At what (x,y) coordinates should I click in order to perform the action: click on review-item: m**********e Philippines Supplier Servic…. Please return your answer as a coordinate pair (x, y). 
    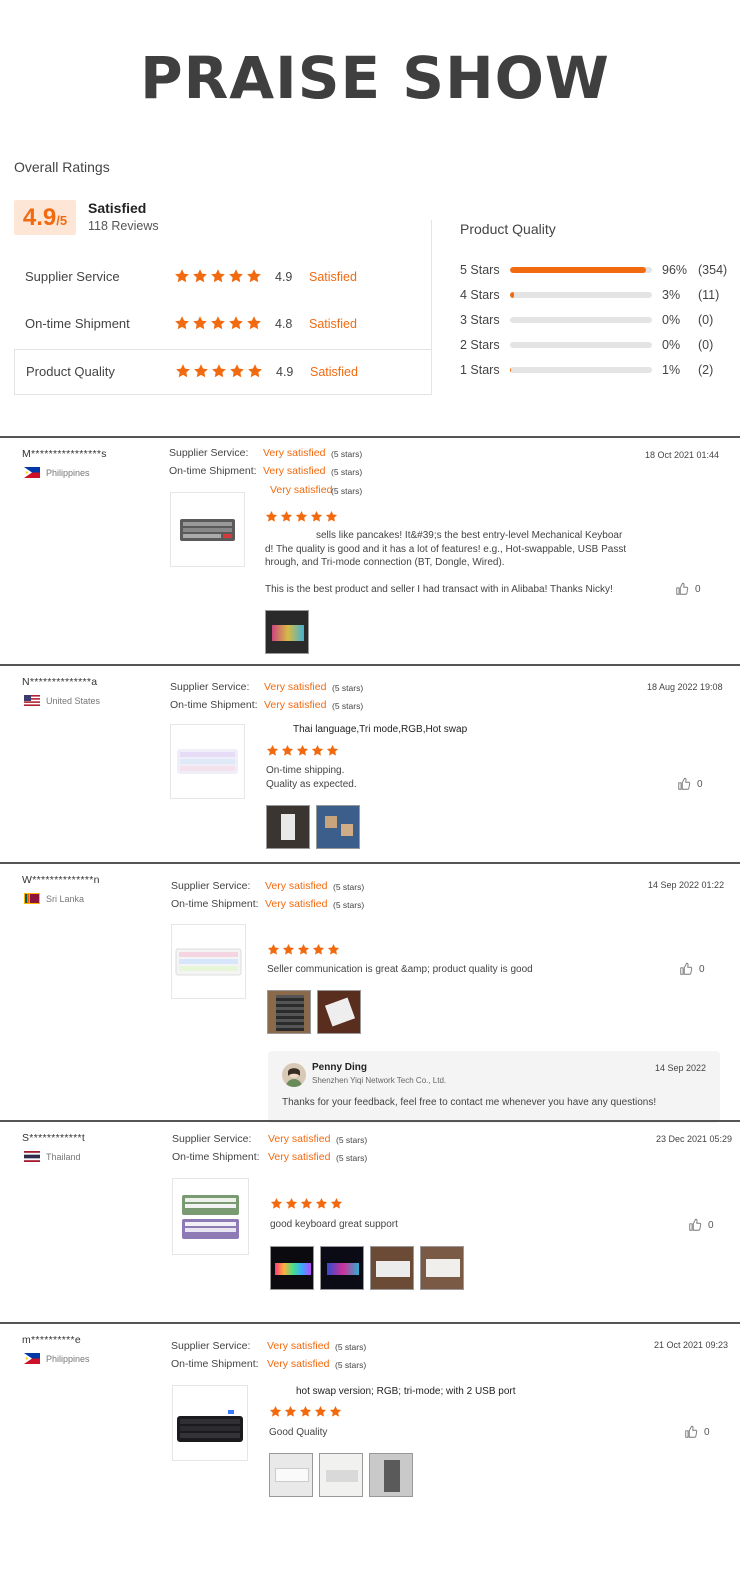
    Looking at the image, I should click on (370, 1424).